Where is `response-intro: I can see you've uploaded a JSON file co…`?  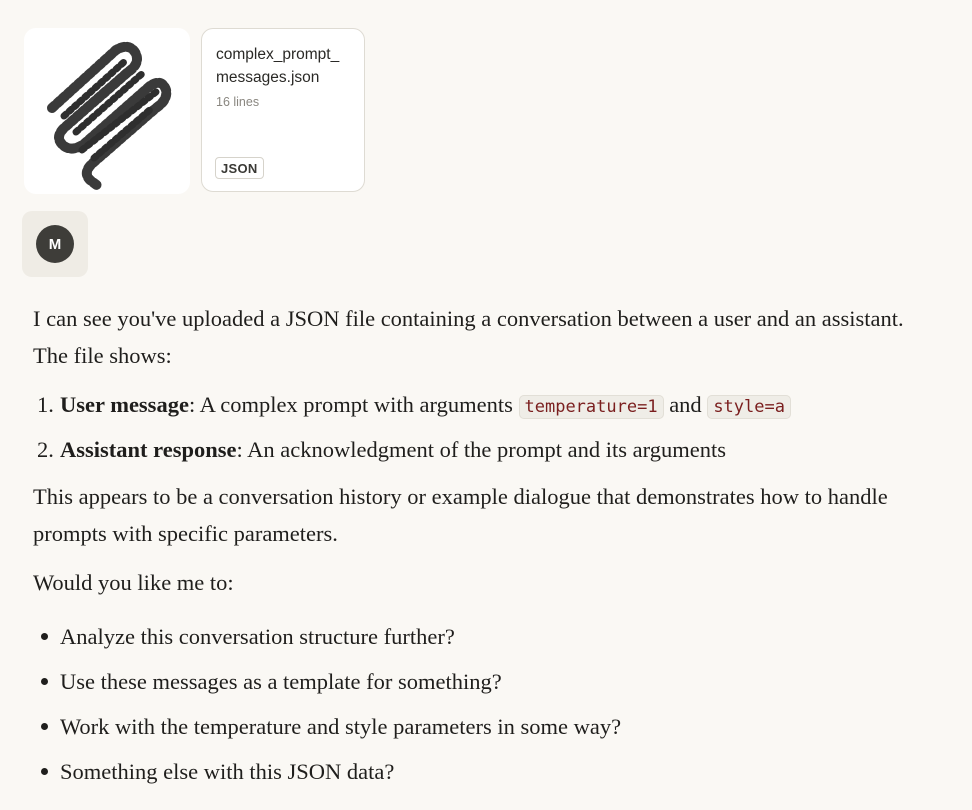 response-intro: I can see you've uploaded a JSON file co… is located at coordinates (468, 337).